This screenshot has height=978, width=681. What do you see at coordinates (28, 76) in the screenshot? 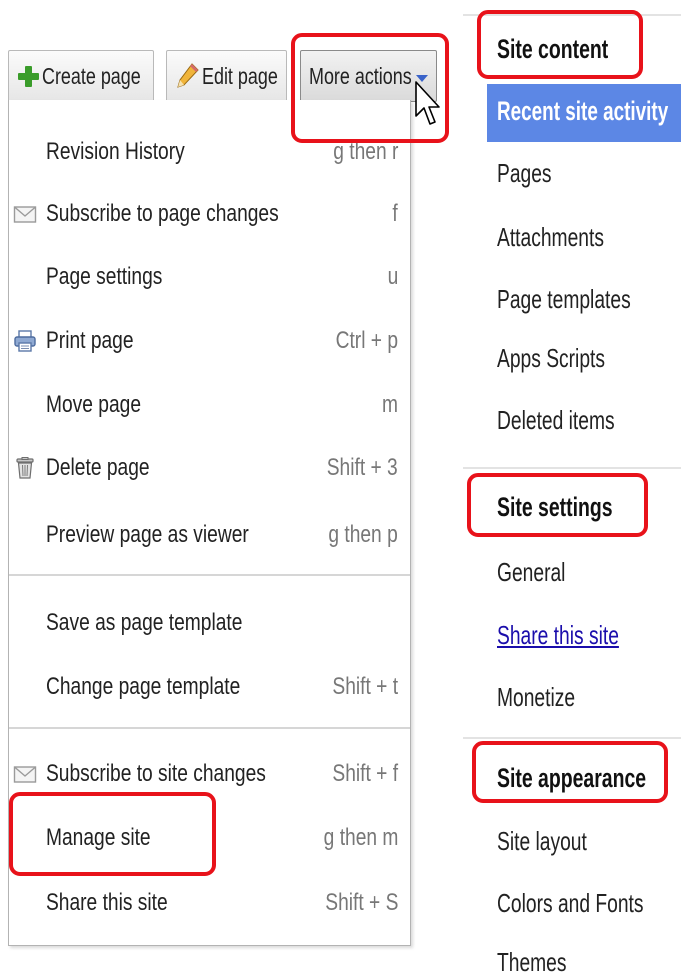
I see `plus-icon` at bounding box center [28, 76].